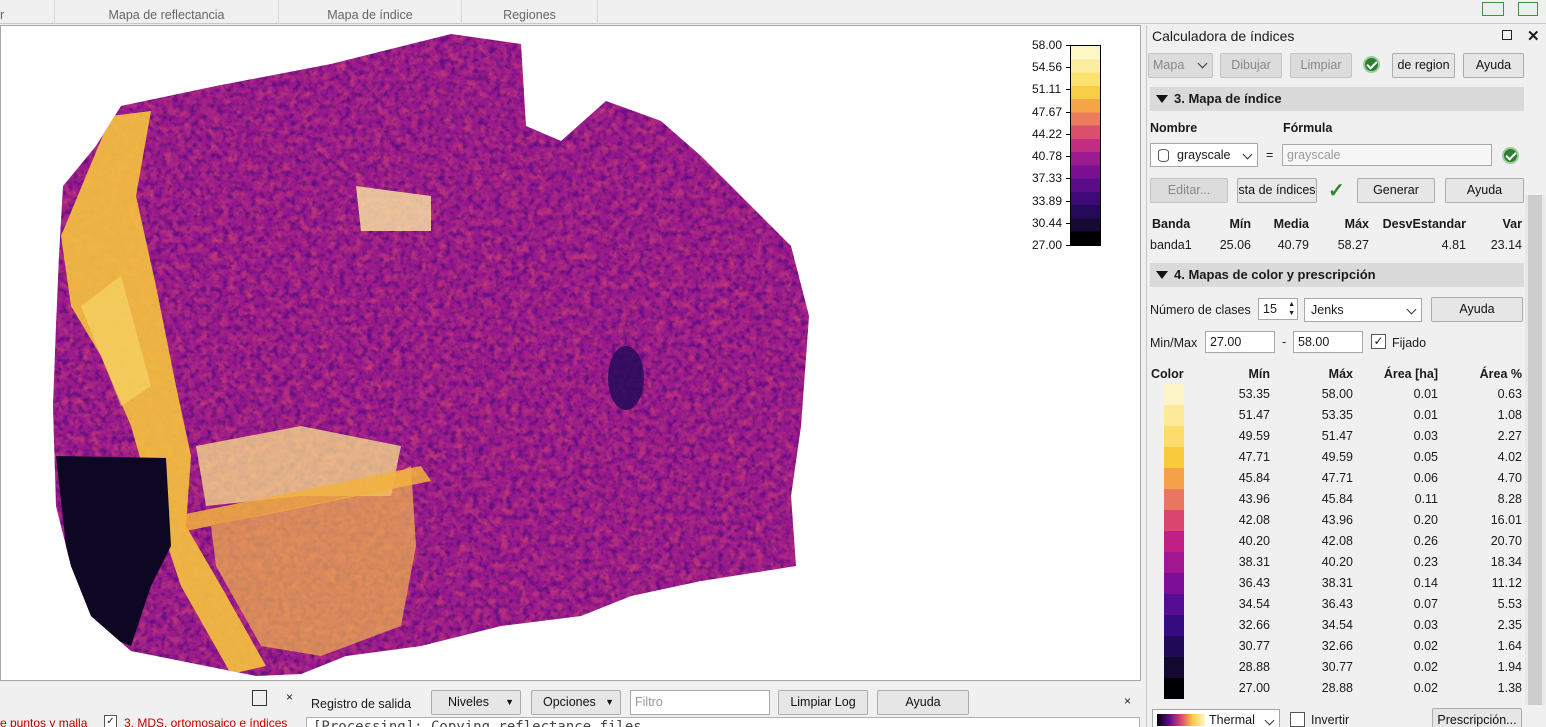 The width and height of the screenshot is (1546, 727). What do you see at coordinates (1493, 9) in the screenshot?
I see `add-layer-icon` at bounding box center [1493, 9].